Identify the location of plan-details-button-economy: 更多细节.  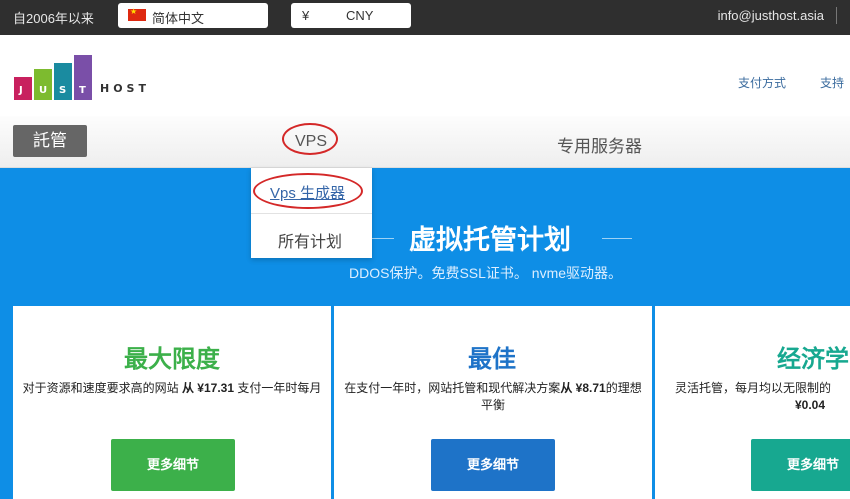
(800, 465).